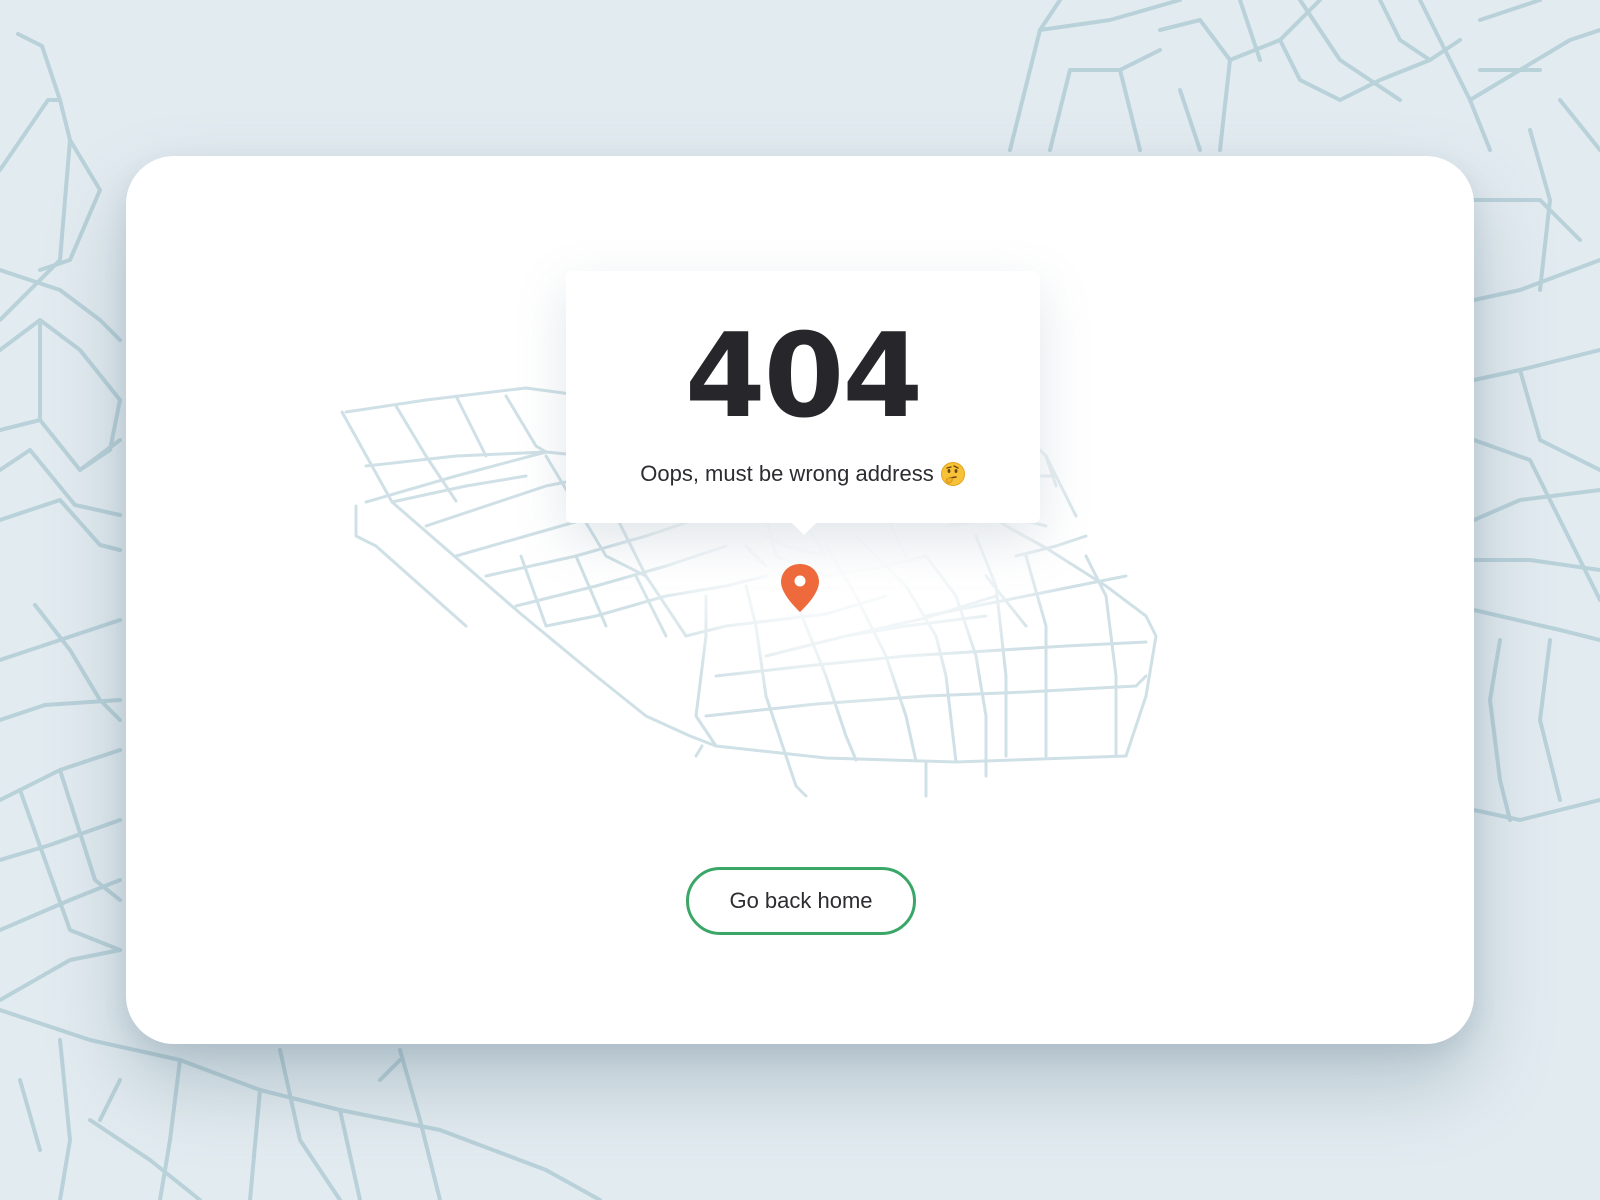 Image resolution: width=1600 pixels, height=1200 pixels. Describe the element at coordinates (952, 474) in the screenshot. I see `thinking-face-icon` at that location.